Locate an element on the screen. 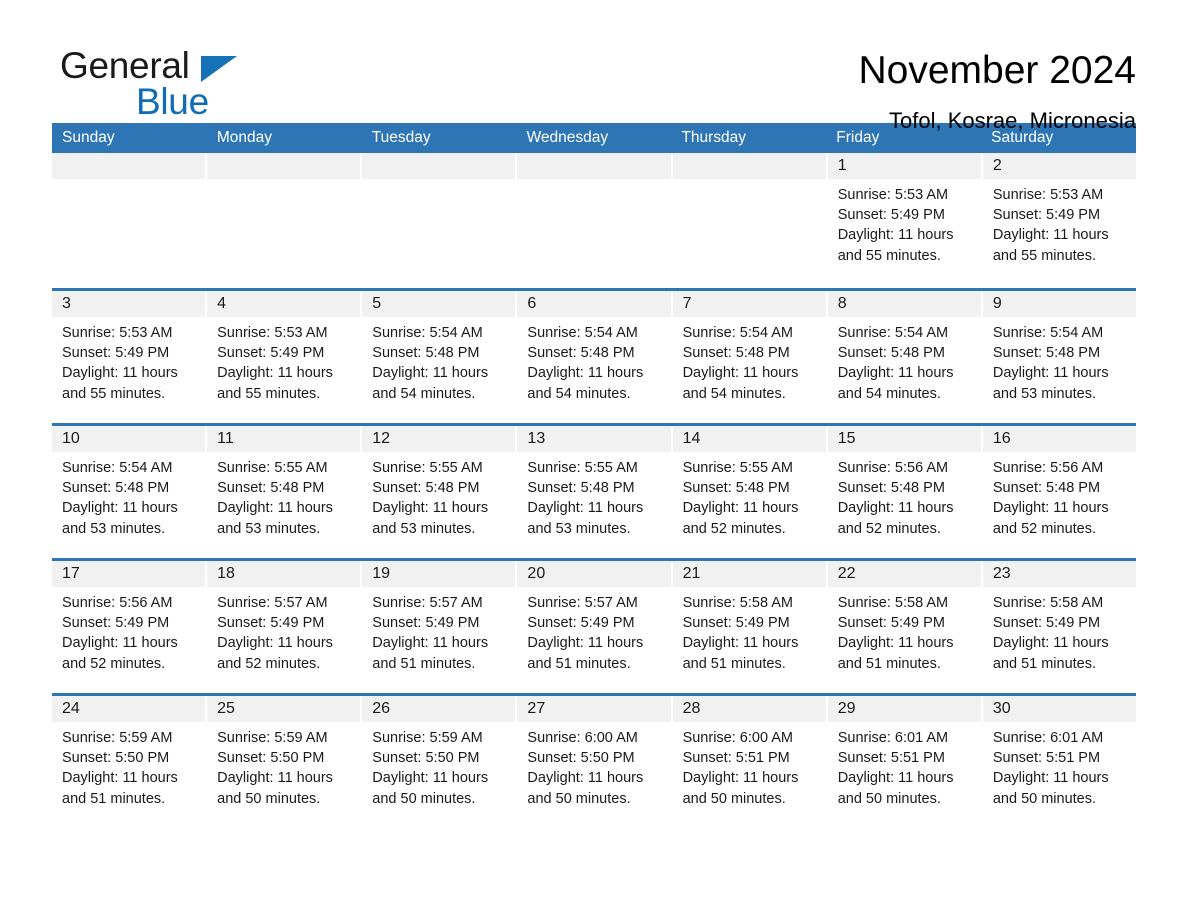 The height and width of the screenshot is (918, 1188). day-number: 7 is located at coordinates (749, 304).